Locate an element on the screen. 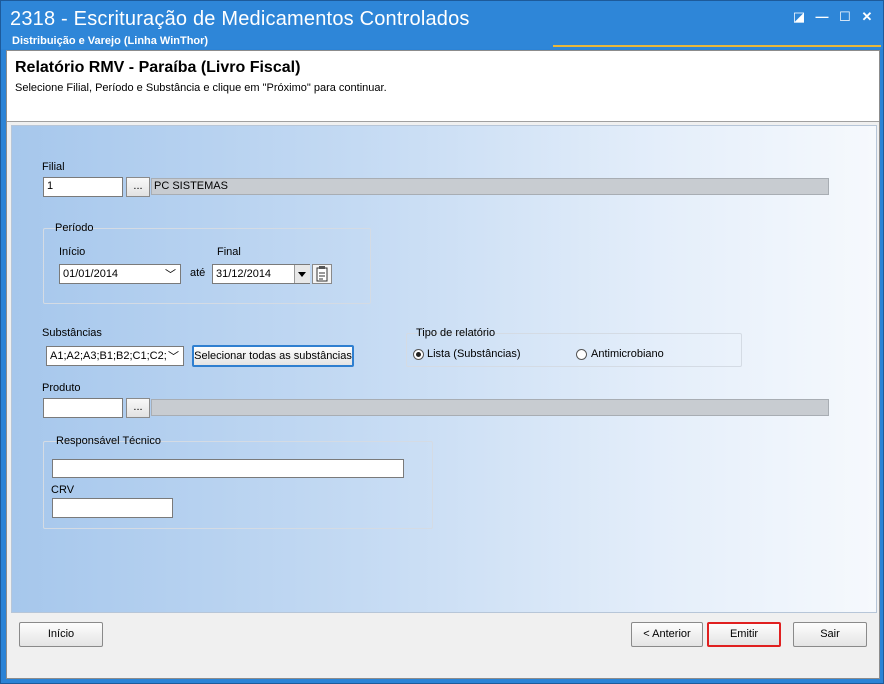 The width and height of the screenshot is (884, 684). substancias-select: A1;A2;A3;B1;B2;C1;C2; ﹀ is located at coordinates (115, 356).